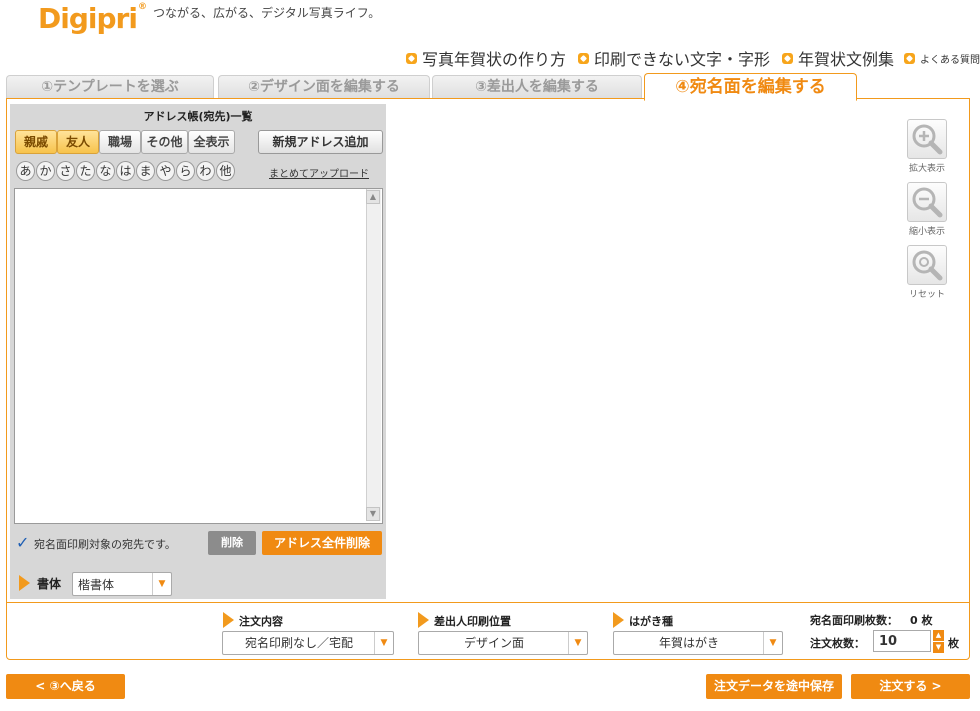  I want to click on magnifier-minus-icon, so click(927, 202).